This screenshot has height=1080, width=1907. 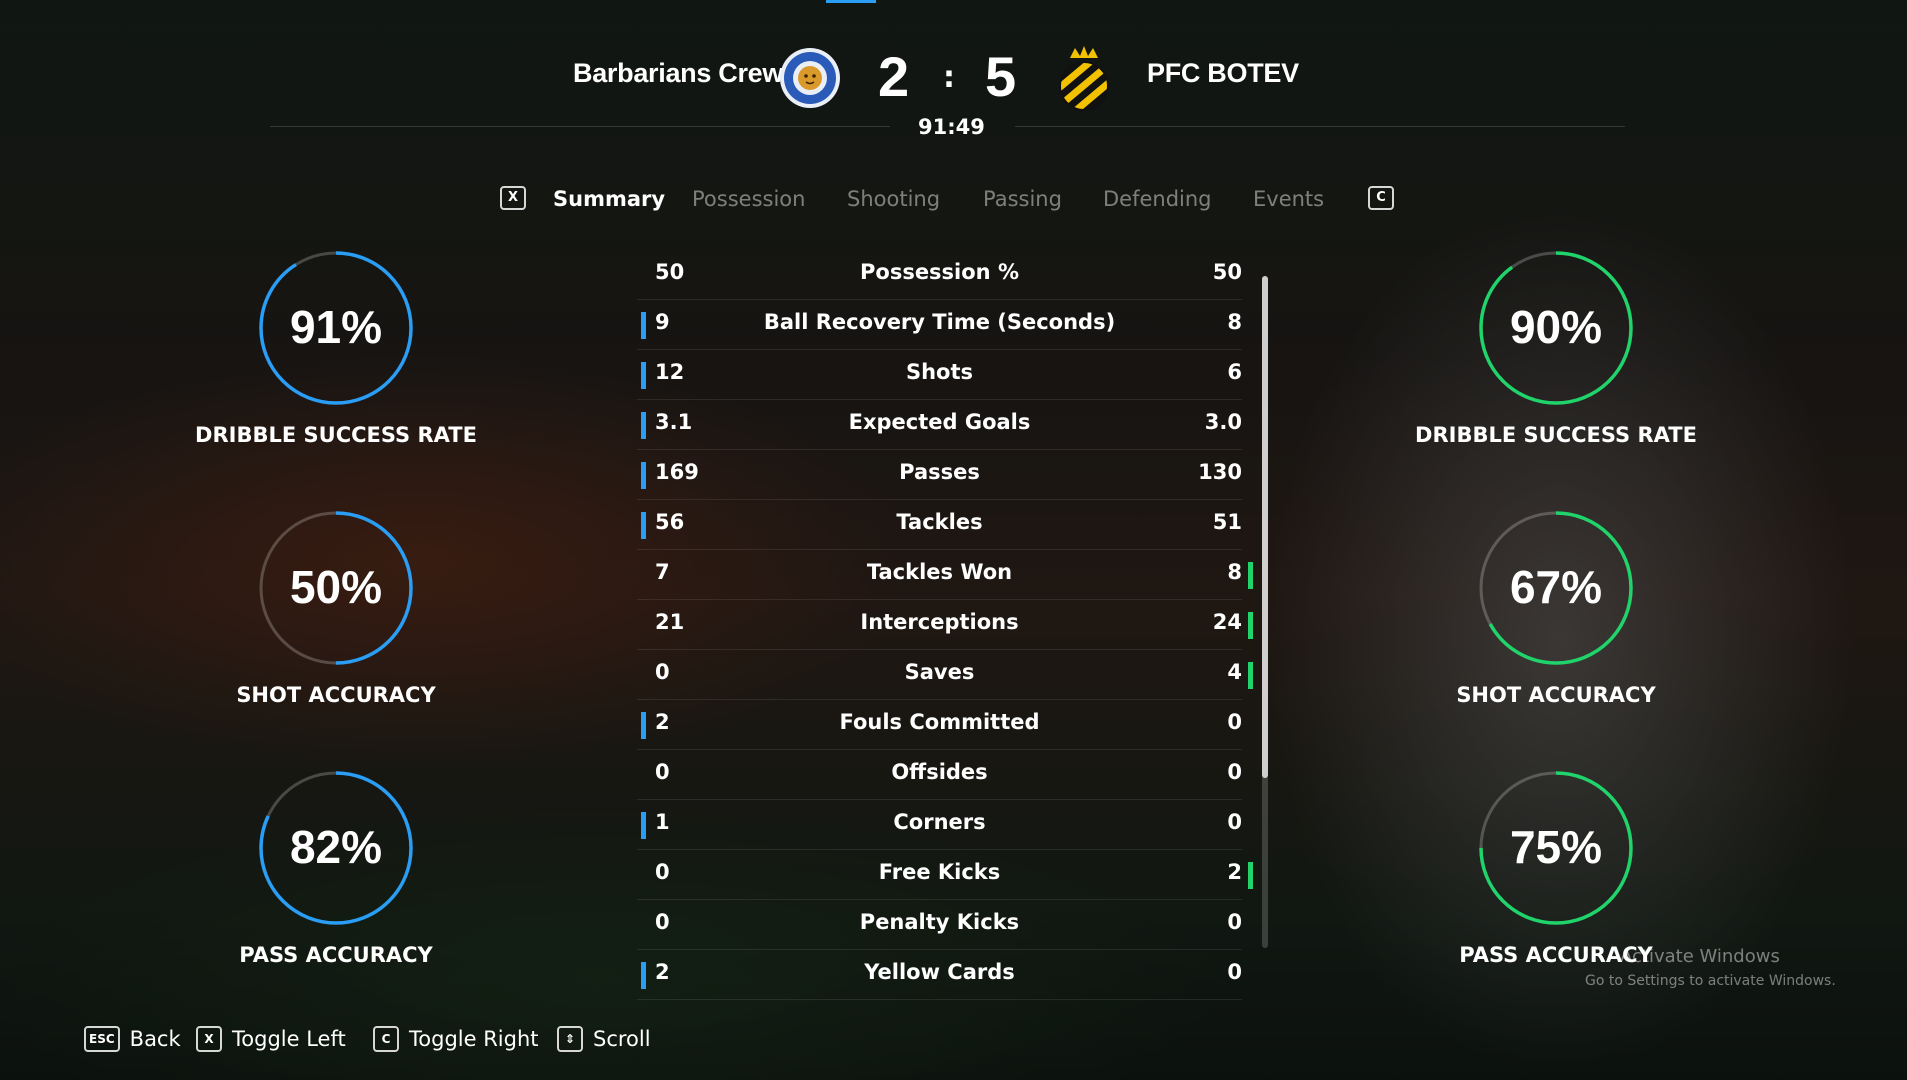 I want to click on stat-row: 56 Tackles 51, so click(x=939, y=525).